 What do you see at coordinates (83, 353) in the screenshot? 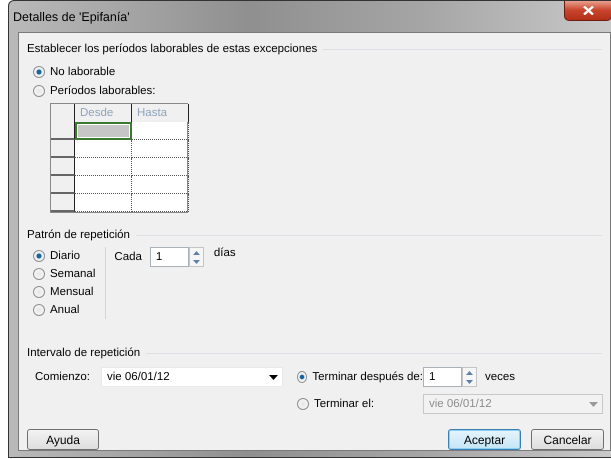
I see `section-heading: Intervalo de repetición` at bounding box center [83, 353].